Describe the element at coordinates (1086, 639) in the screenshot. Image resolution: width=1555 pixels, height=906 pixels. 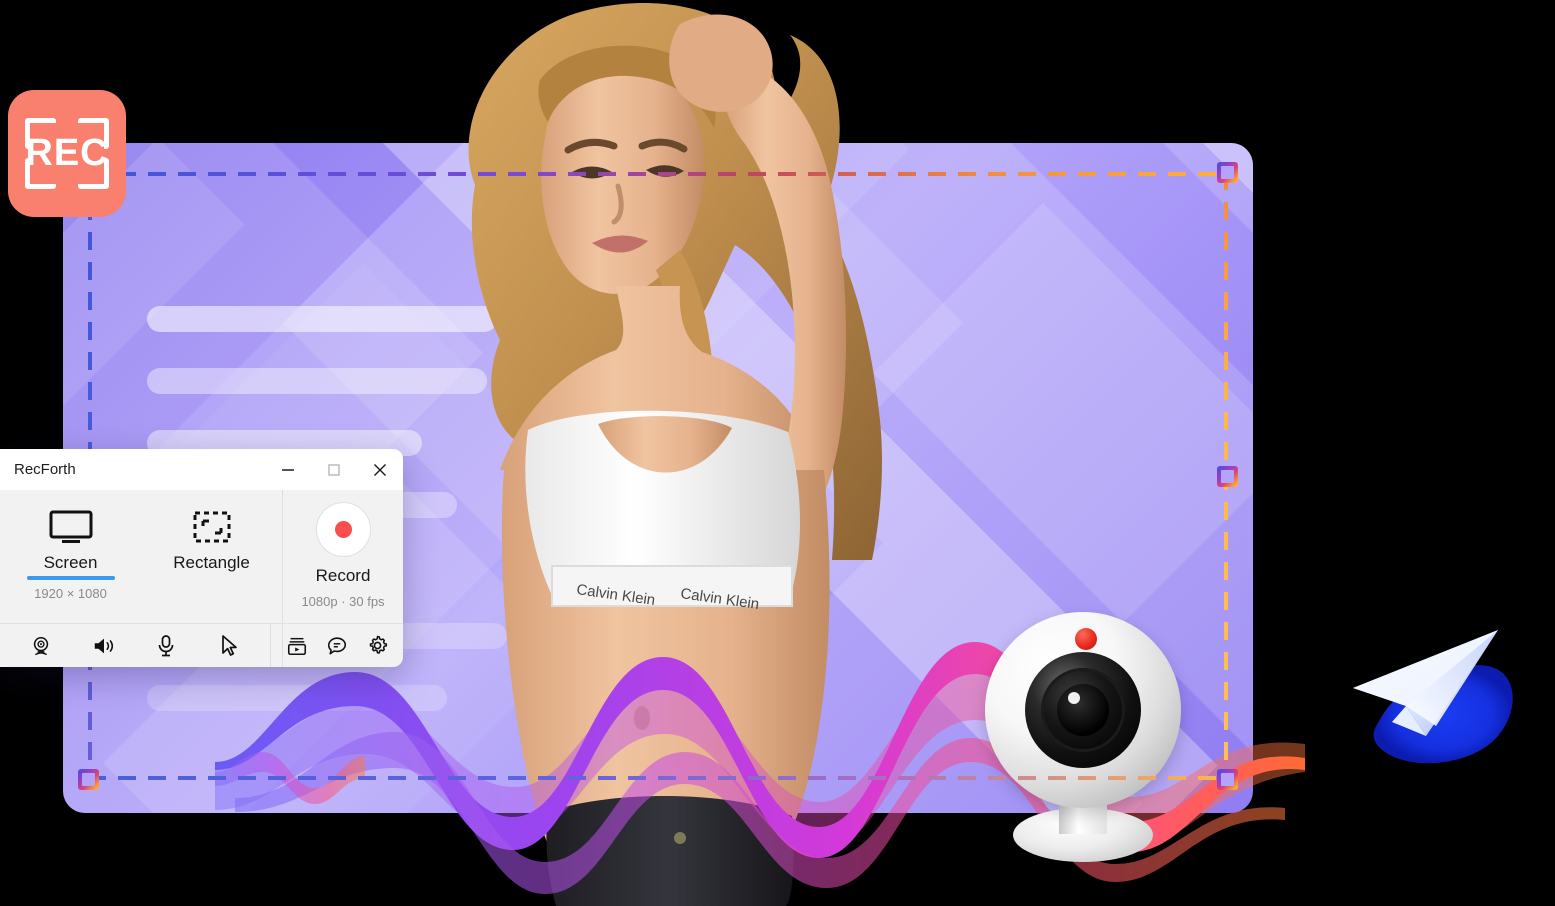
I see `webcam-led-icon` at that location.